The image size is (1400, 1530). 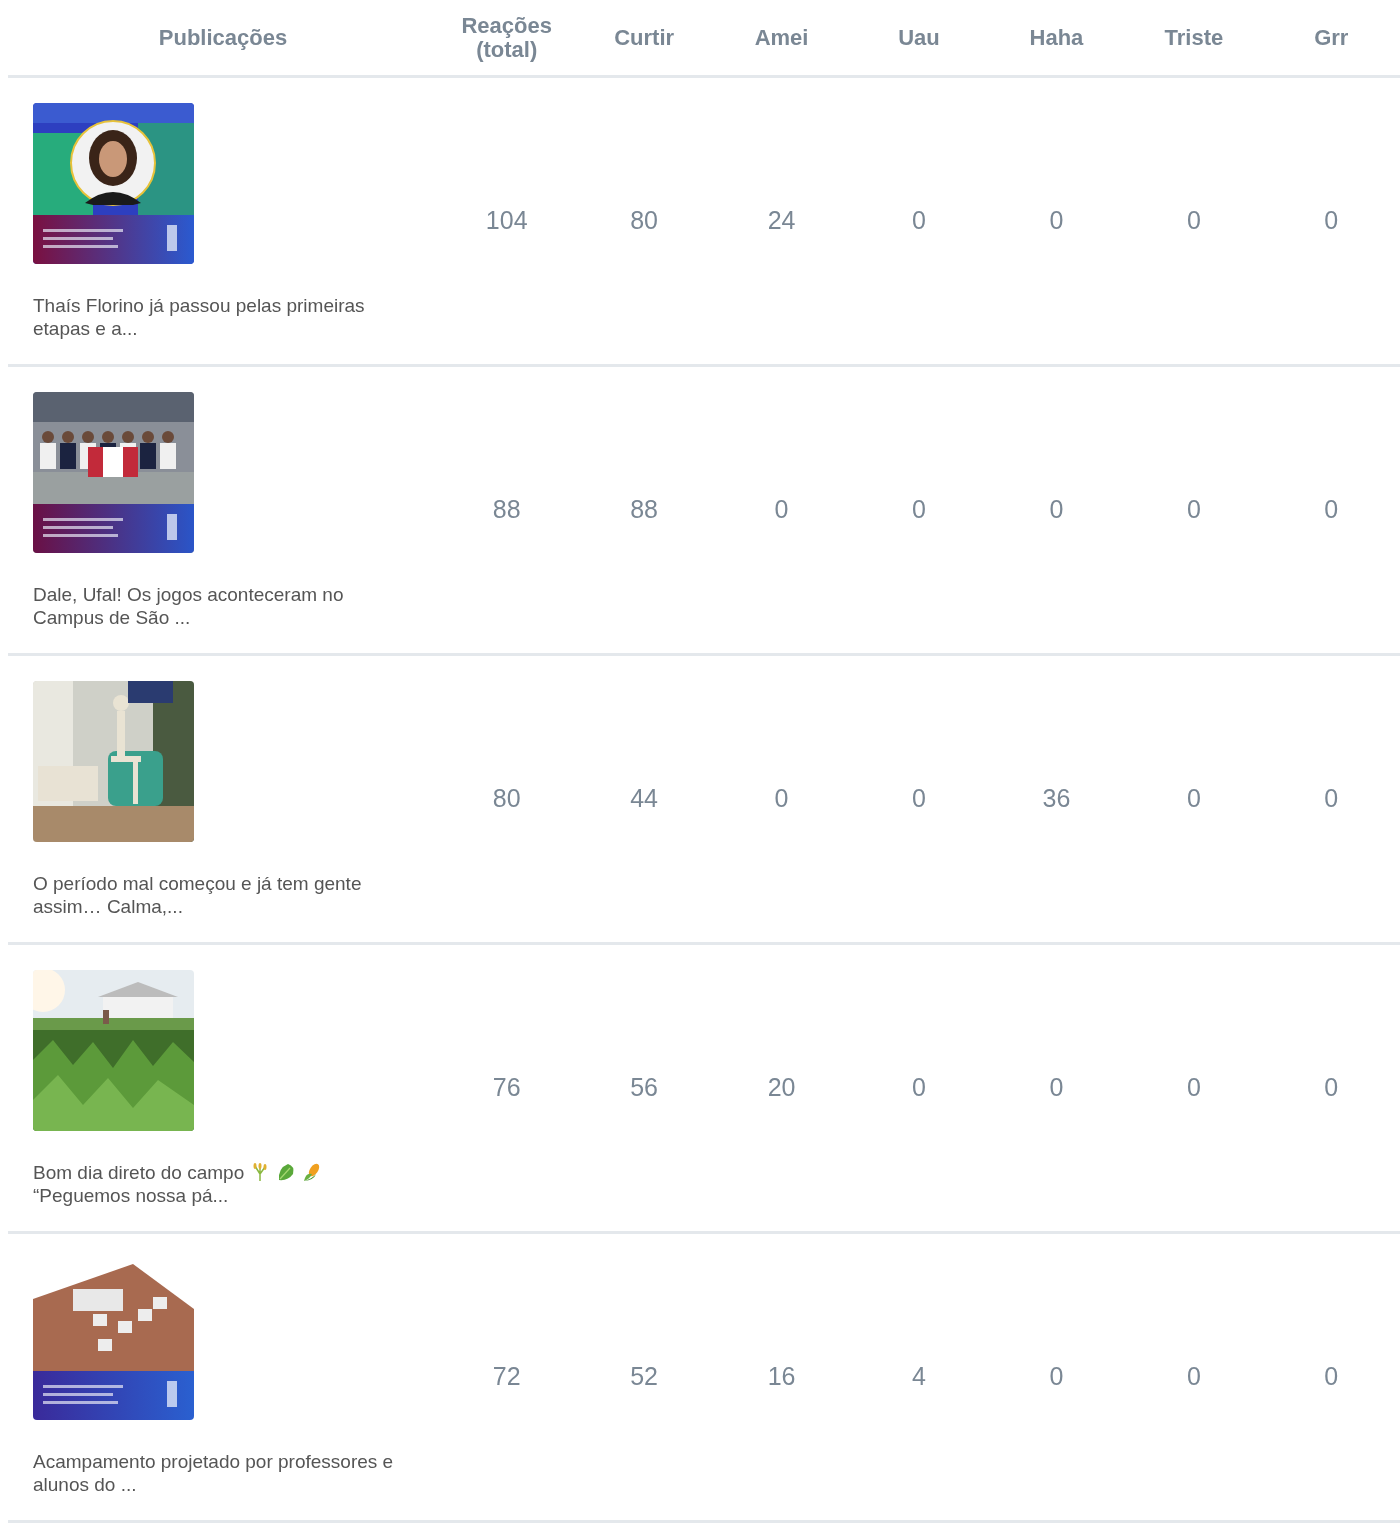 What do you see at coordinates (781, 1376) in the screenshot?
I see `reaction-count: 16` at bounding box center [781, 1376].